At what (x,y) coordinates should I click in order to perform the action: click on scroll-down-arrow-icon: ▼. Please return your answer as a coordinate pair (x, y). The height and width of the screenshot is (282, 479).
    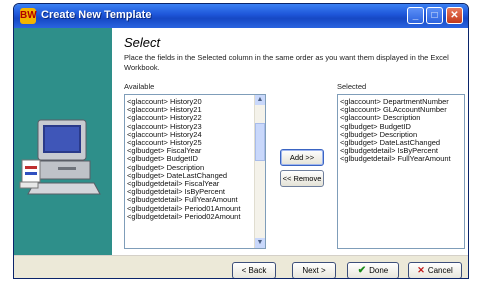
    Looking at the image, I should click on (260, 243).